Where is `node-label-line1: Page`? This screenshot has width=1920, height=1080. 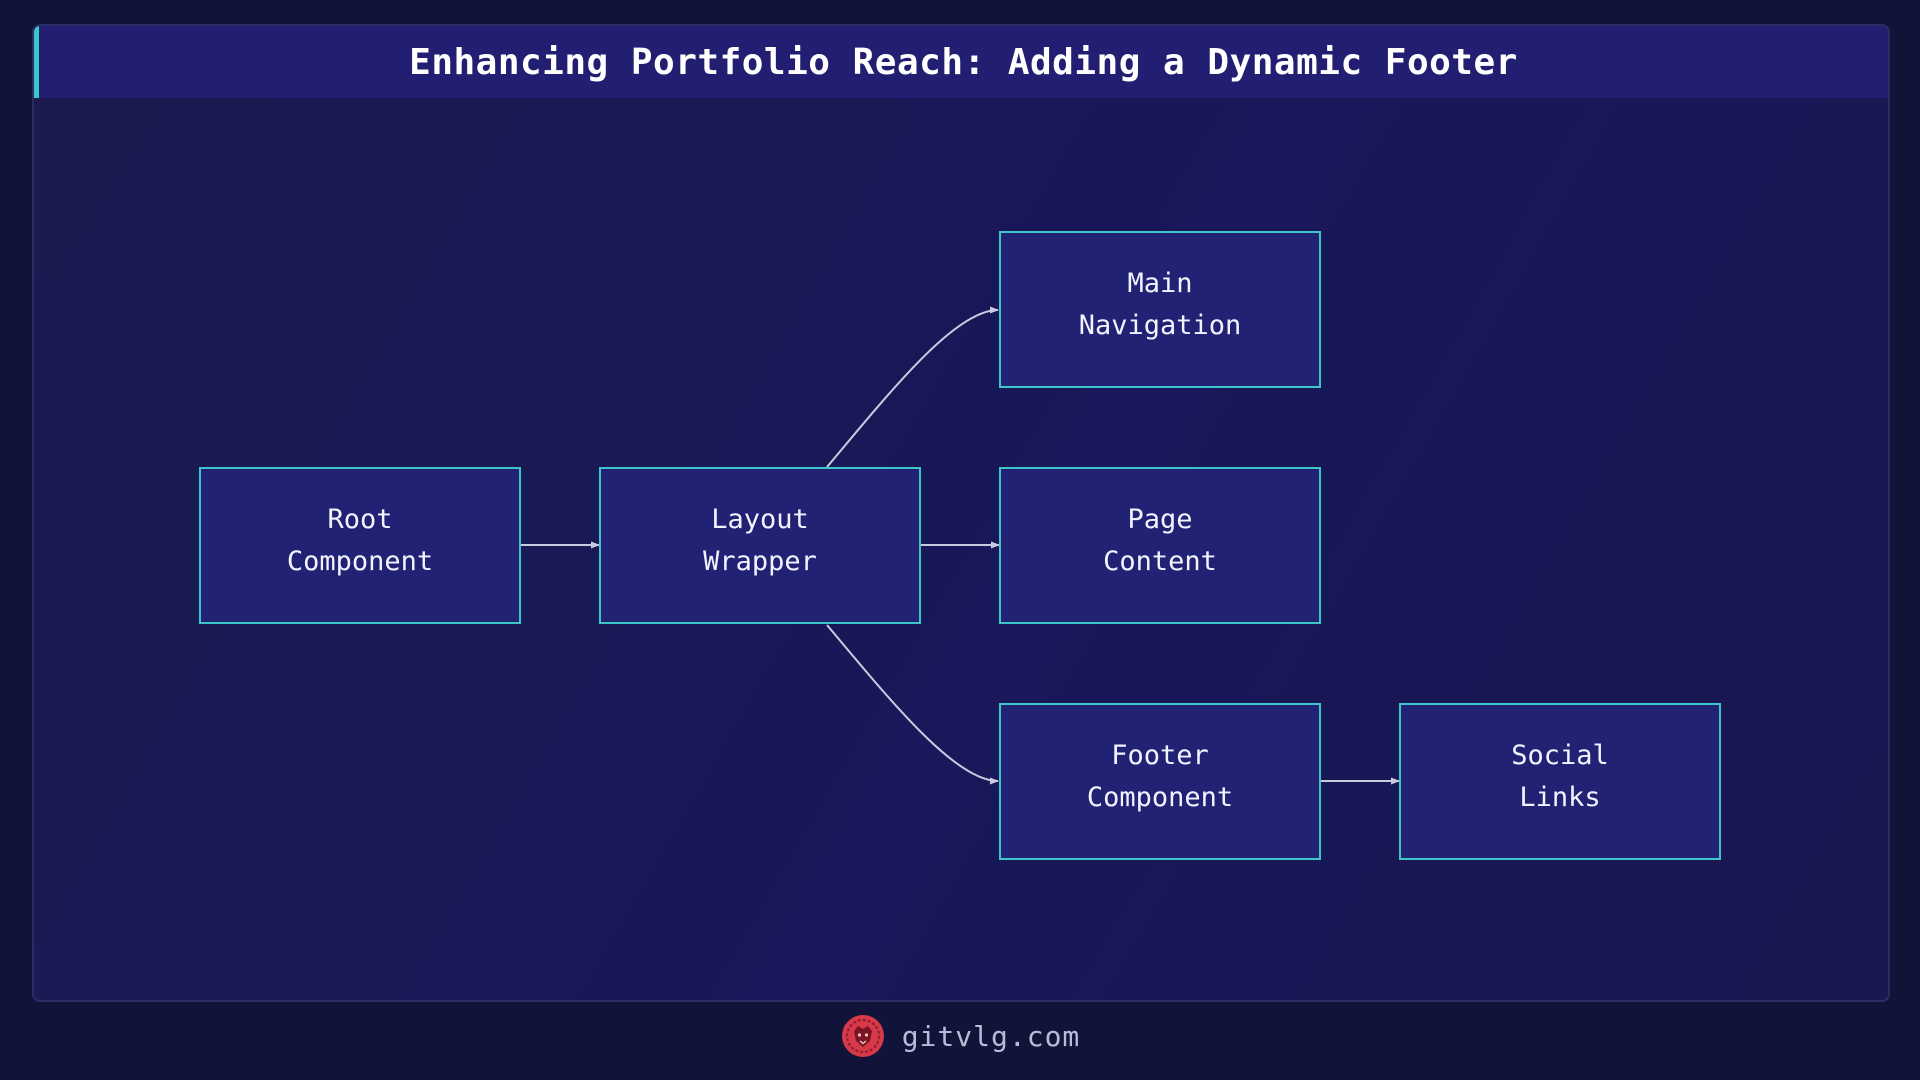 node-label-line1: Page is located at coordinates (1159, 519).